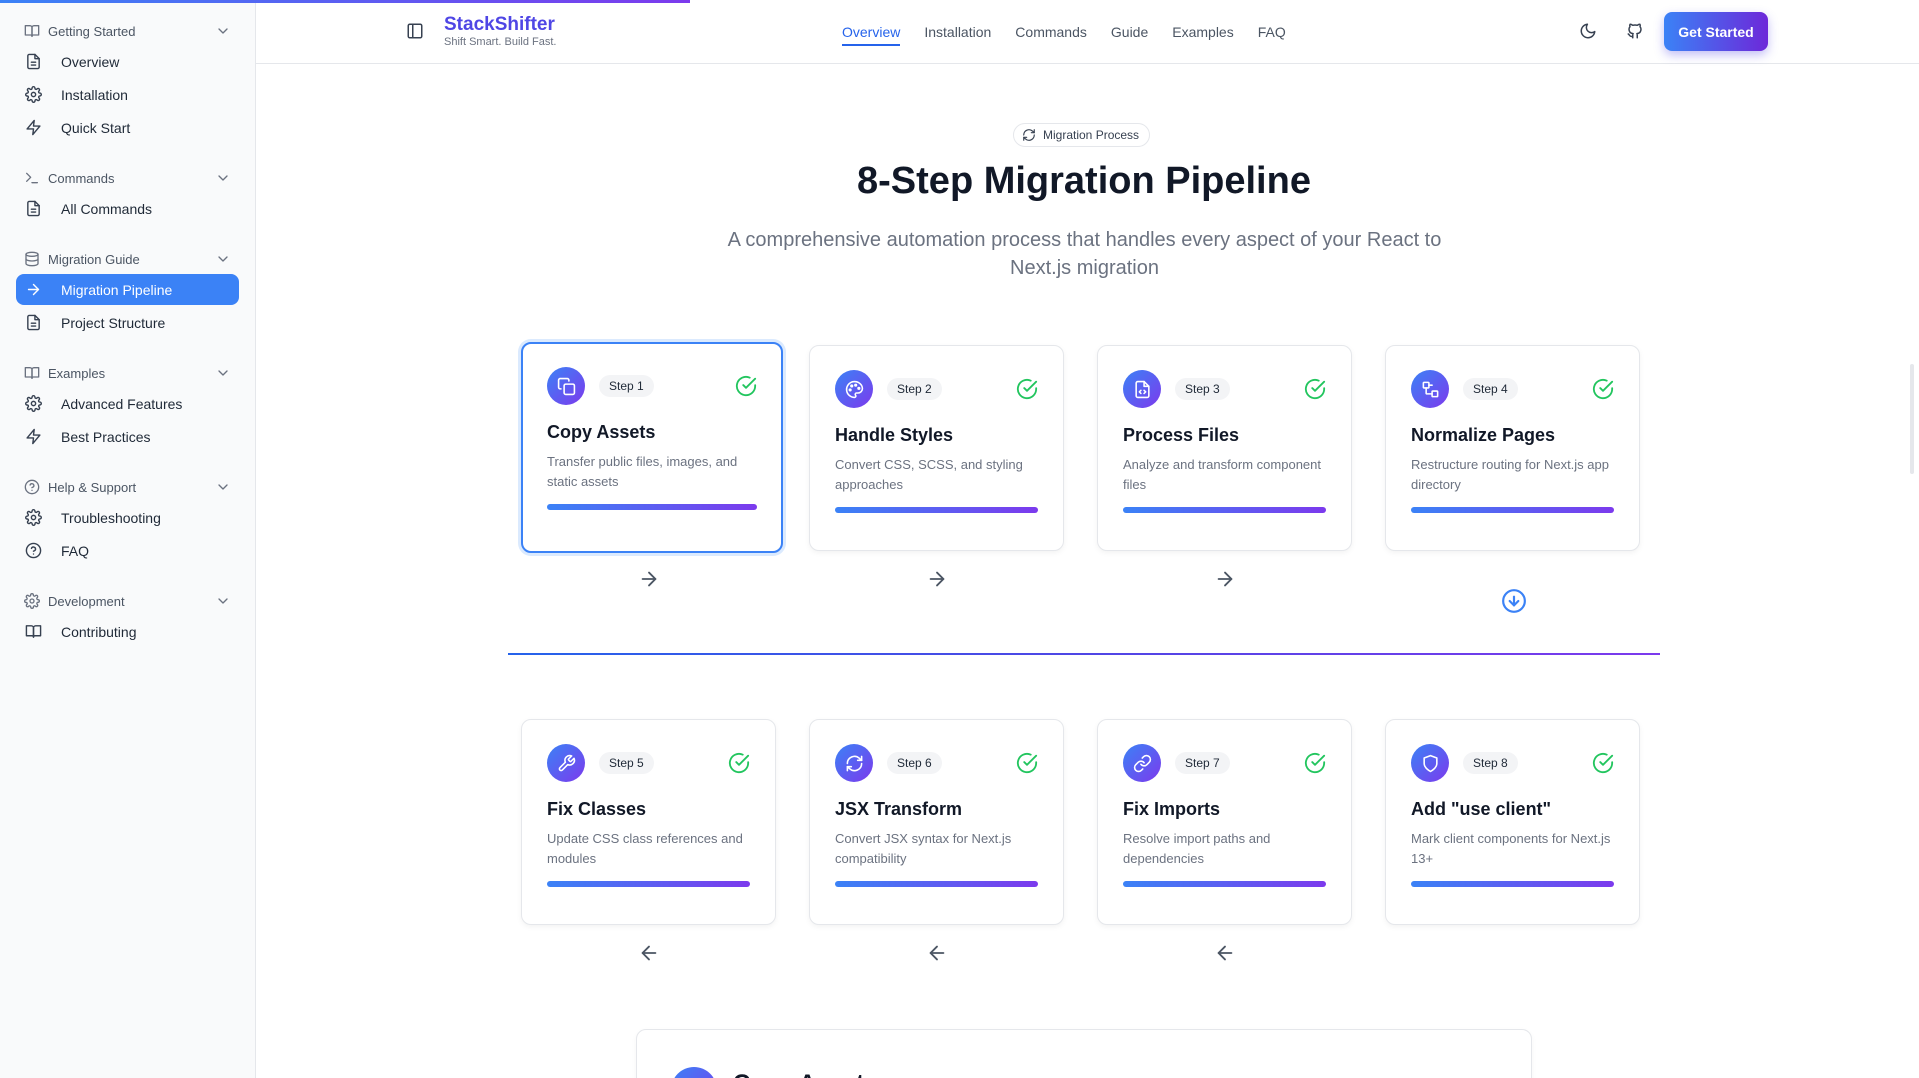 Image resolution: width=1919 pixels, height=1078 pixels. What do you see at coordinates (127, 601) in the screenshot?
I see `sidebar-group-header: Development` at bounding box center [127, 601].